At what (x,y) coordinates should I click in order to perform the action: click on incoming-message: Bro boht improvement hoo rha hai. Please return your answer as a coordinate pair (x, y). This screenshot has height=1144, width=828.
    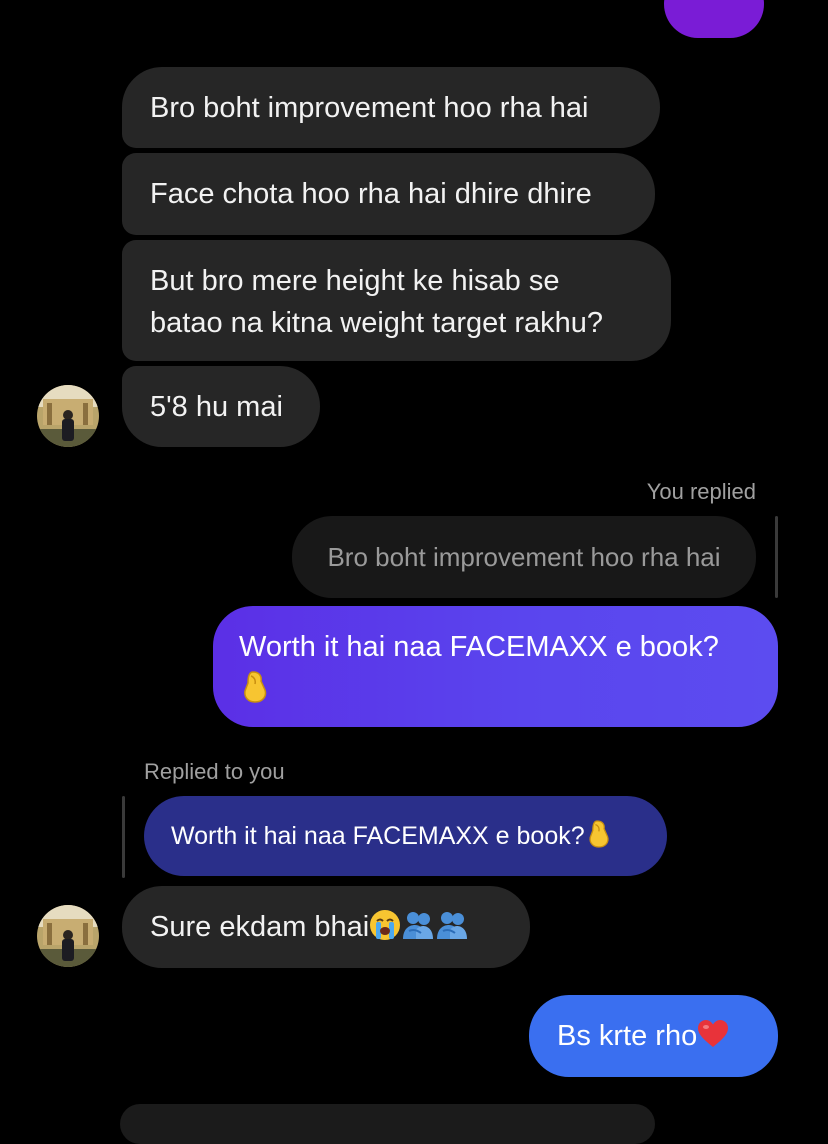
    Looking at the image, I should click on (391, 107).